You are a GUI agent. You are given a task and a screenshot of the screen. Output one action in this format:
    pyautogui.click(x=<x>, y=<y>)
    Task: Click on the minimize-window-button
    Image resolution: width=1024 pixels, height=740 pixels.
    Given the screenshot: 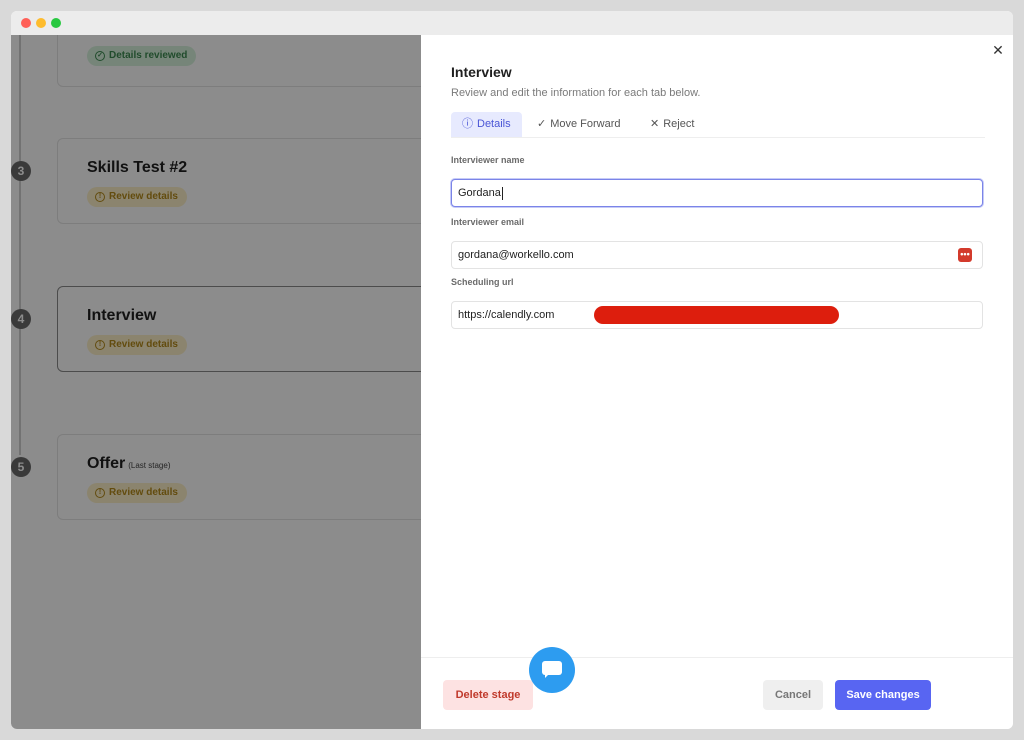 What is the action you would take?
    pyautogui.click(x=41, y=23)
    